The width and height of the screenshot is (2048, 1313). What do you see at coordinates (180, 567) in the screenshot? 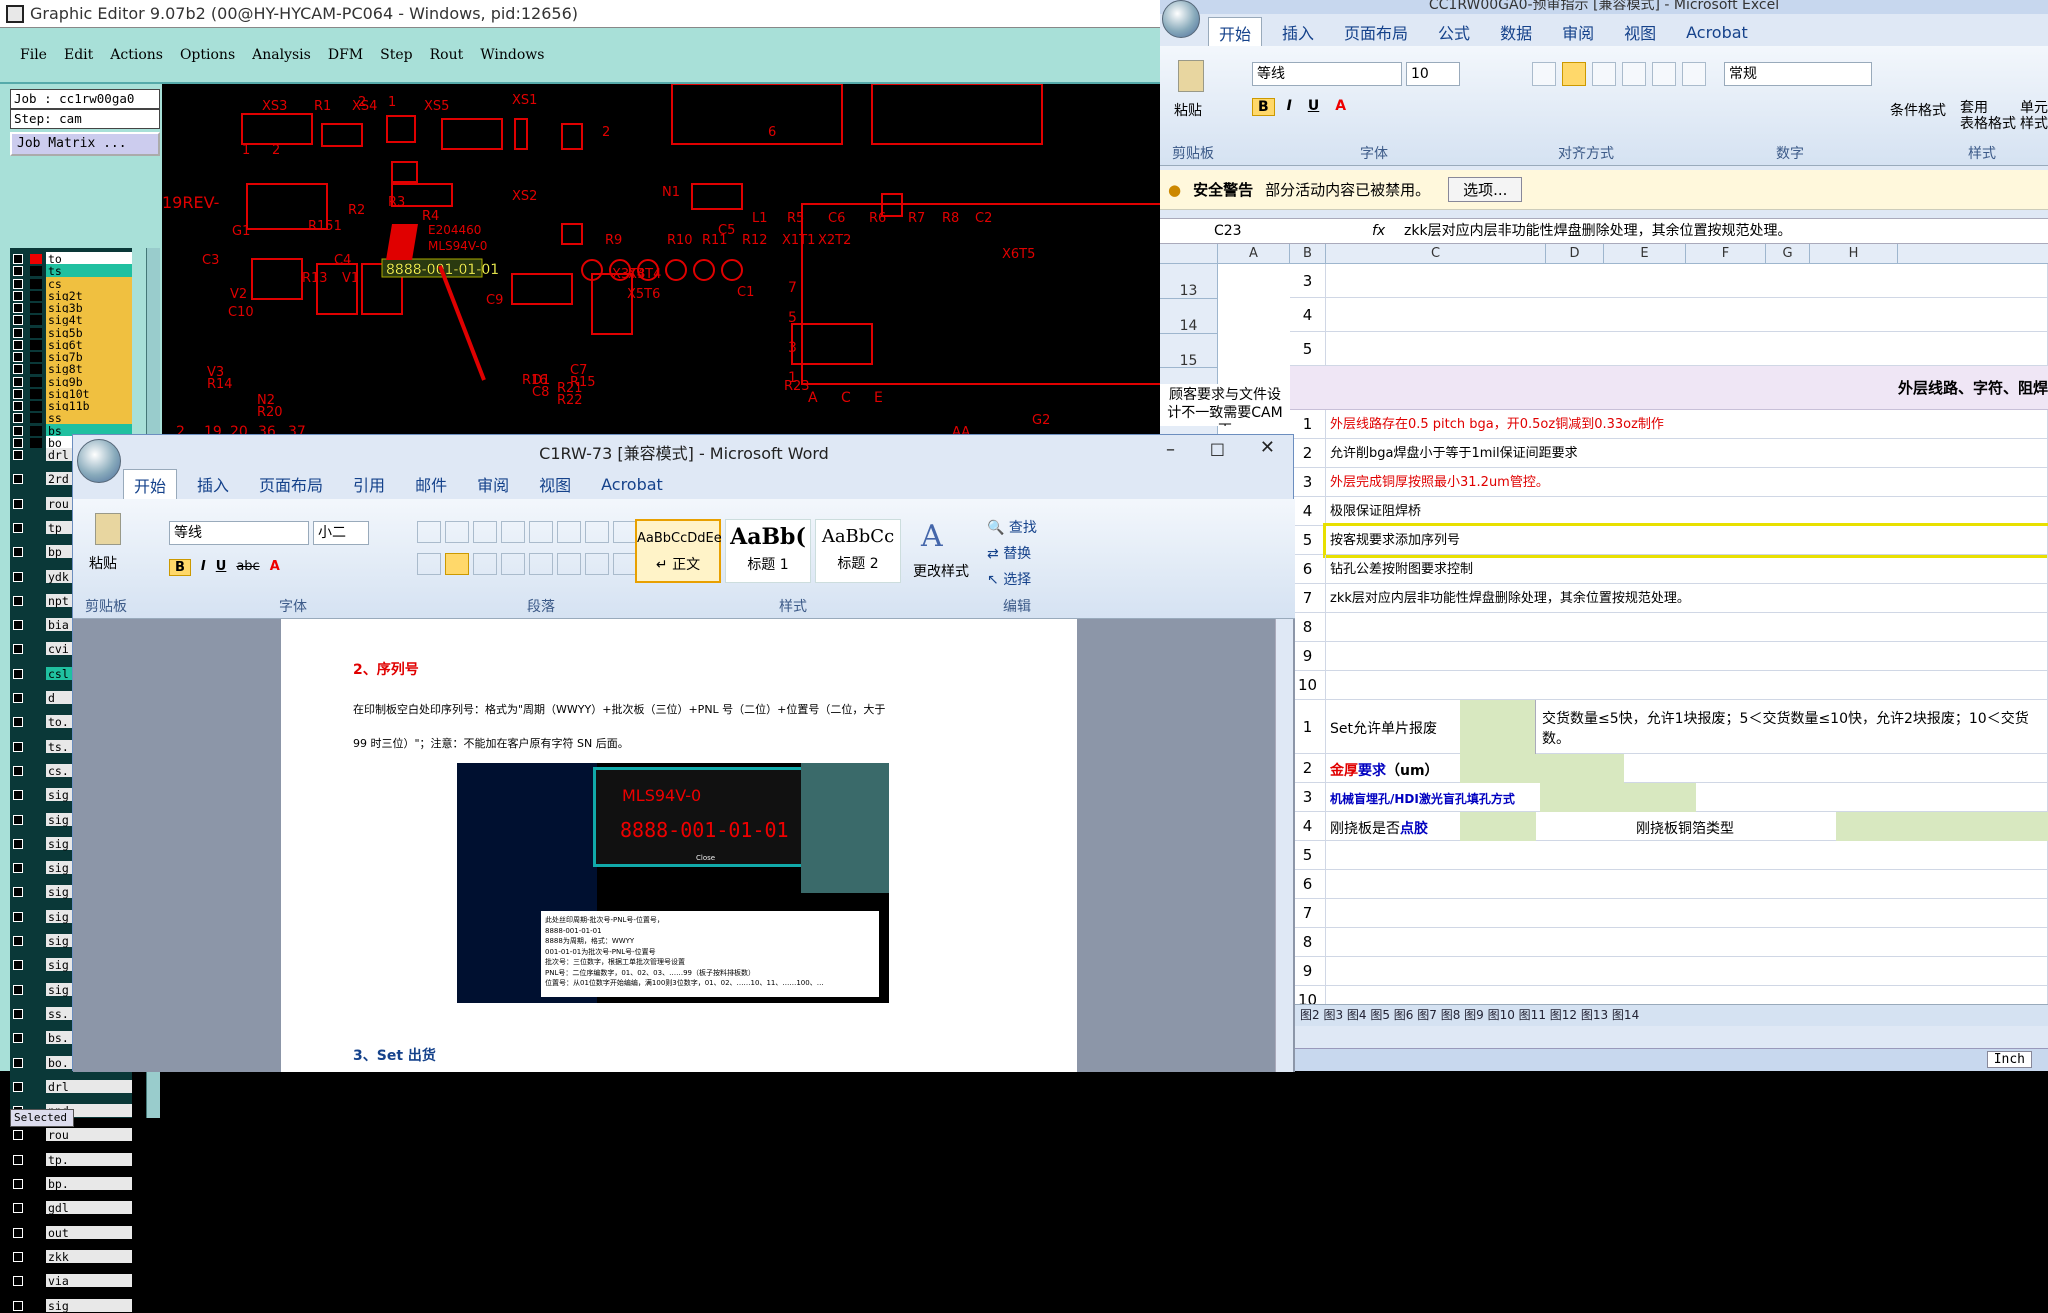
I see `bold-button: B` at bounding box center [180, 567].